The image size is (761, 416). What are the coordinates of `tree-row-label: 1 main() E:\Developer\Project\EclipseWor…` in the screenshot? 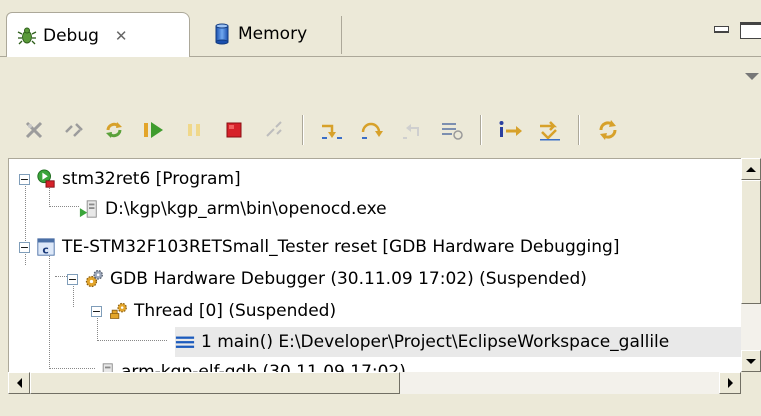 It's located at (435, 342).